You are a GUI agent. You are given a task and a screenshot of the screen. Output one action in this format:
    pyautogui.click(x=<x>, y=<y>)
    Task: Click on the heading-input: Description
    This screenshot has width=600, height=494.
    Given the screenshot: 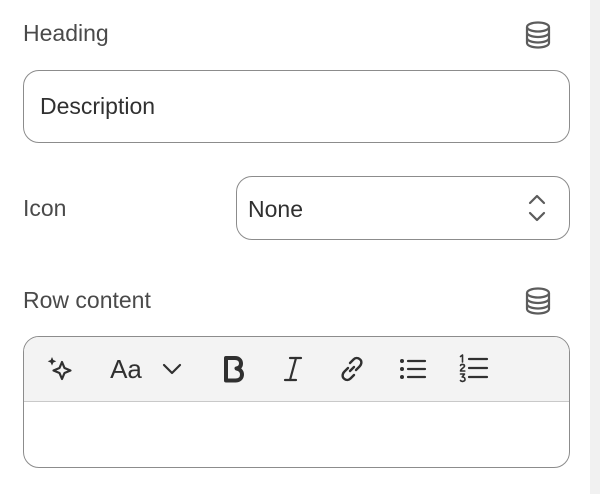 What is the action you would take?
    pyautogui.click(x=296, y=106)
    